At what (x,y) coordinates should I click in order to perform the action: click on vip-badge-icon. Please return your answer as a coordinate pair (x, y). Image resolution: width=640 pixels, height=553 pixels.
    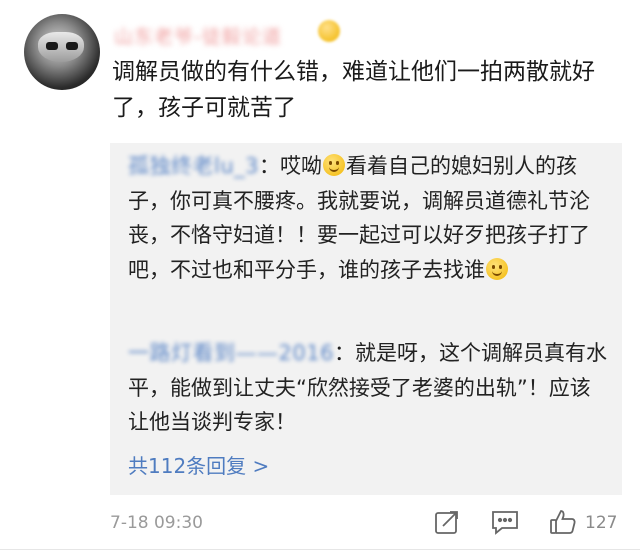
    Looking at the image, I should click on (329, 31).